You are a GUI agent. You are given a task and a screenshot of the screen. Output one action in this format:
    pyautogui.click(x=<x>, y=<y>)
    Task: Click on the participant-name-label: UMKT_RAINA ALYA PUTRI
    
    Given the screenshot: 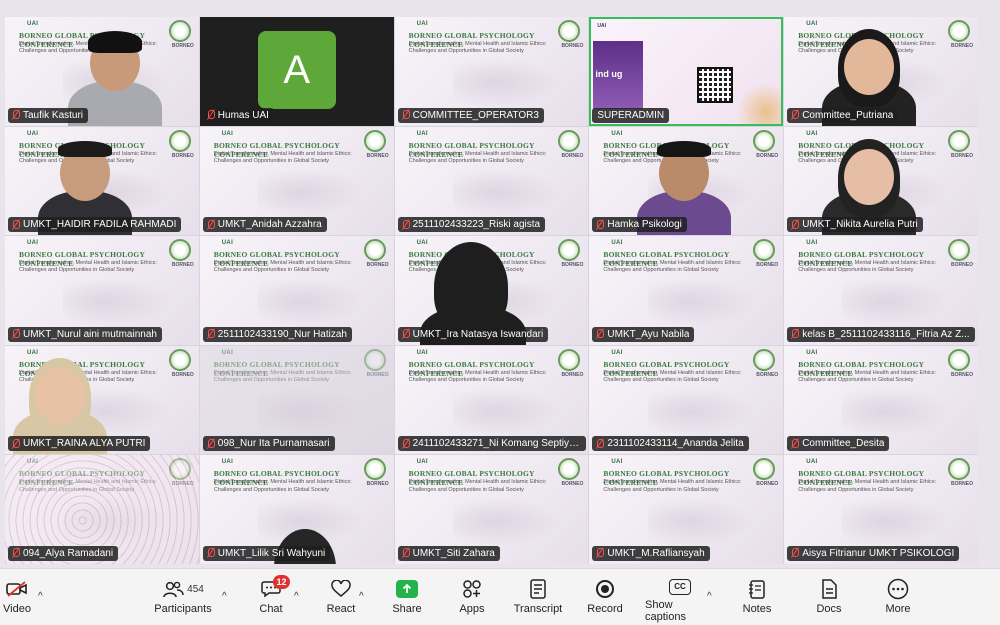 What is the action you would take?
    pyautogui.click(x=79, y=444)
    